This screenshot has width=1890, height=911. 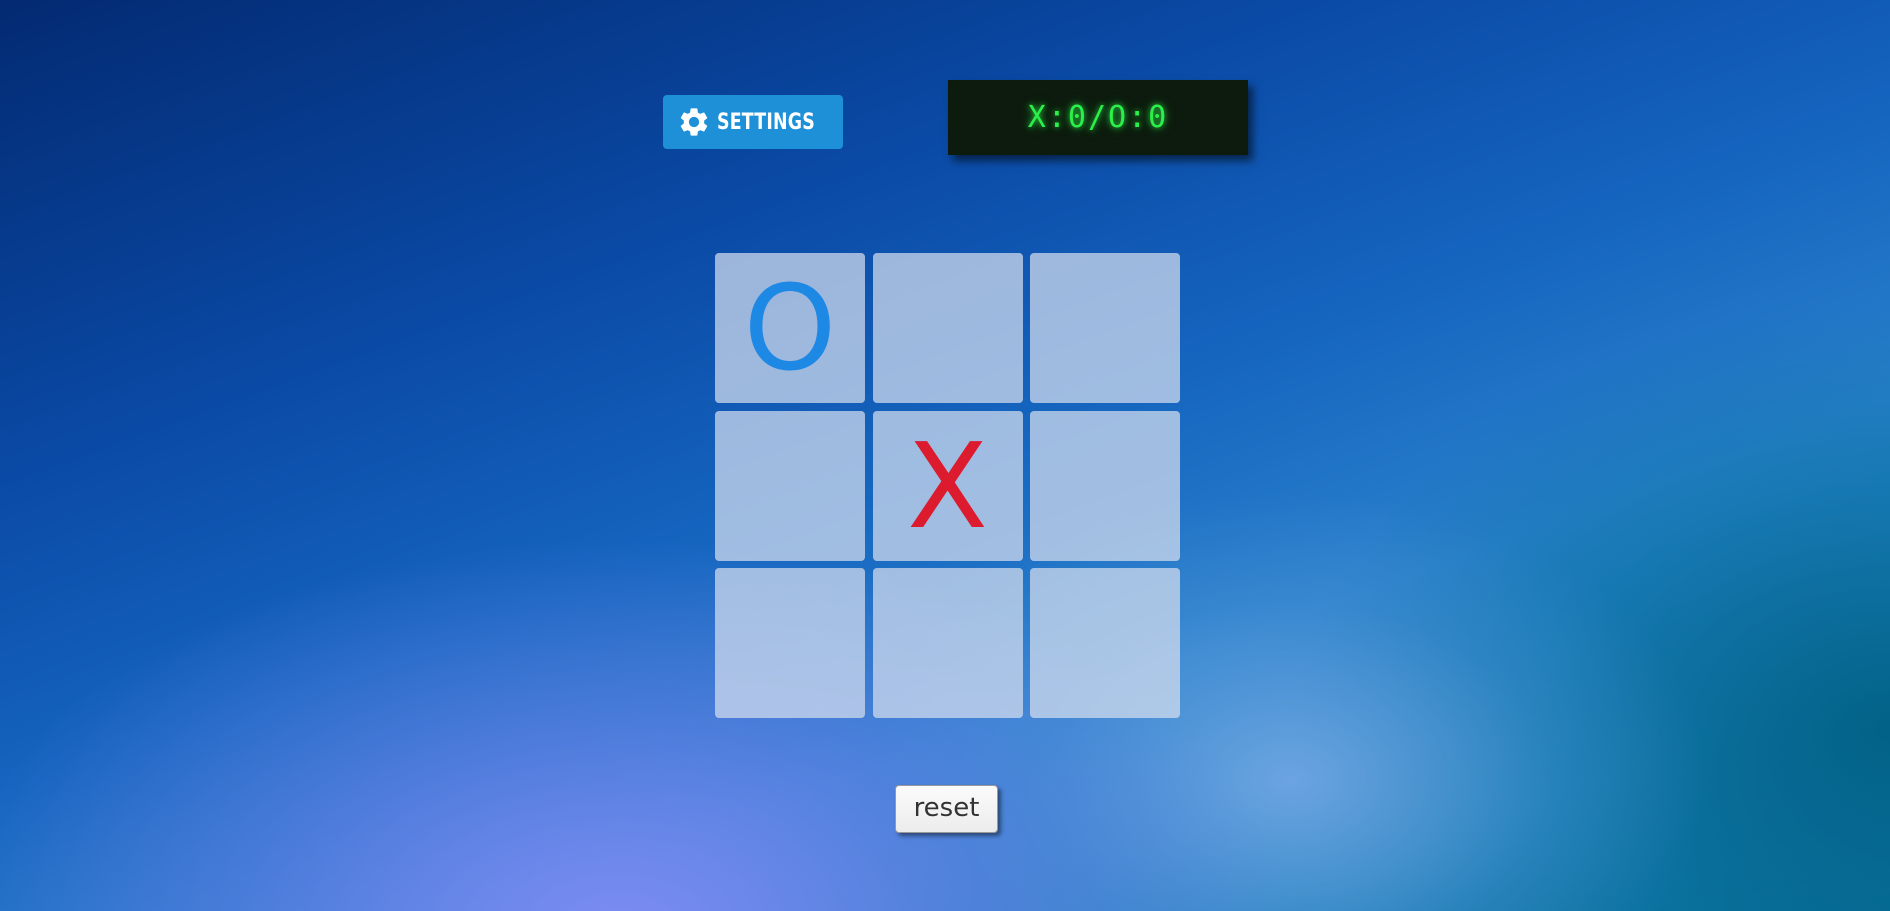 I want to click on scoreboard: X:0/O:0, so click(x=1098, y=117).